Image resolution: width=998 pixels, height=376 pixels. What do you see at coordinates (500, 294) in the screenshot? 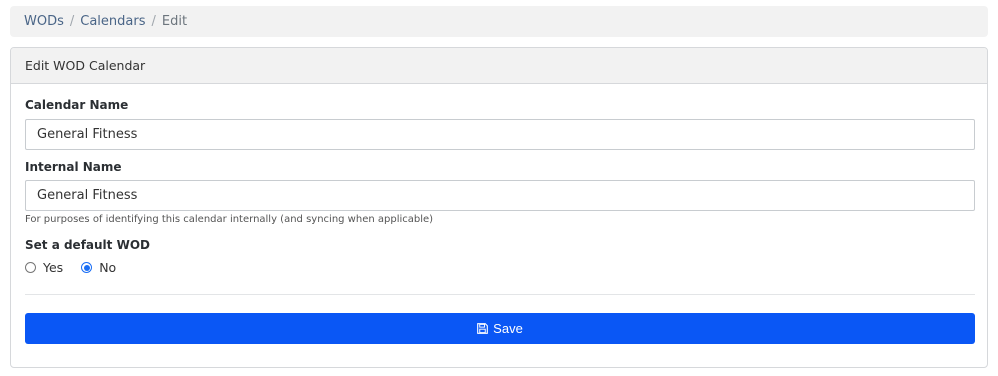
I see `form-divider` at bounding box center [500, 294].